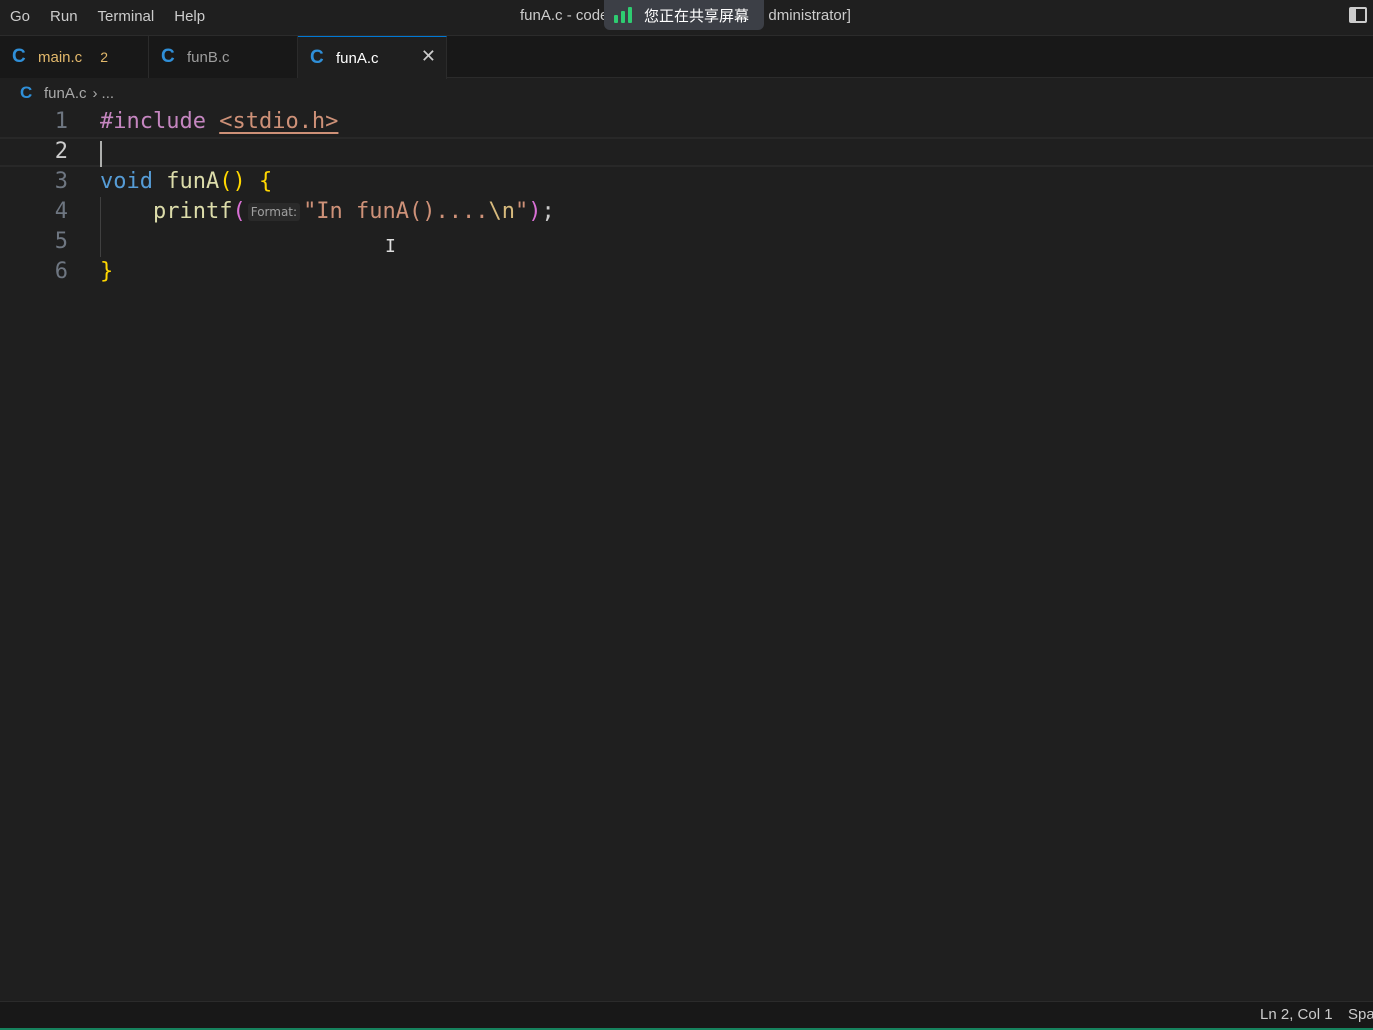 Image resolution: width=1373 pixels, height=1030 pixels. What do you see at coordinates (548, 211) in the screenshot?
I see `semicolon: ;` at bounding box center [548, 211].